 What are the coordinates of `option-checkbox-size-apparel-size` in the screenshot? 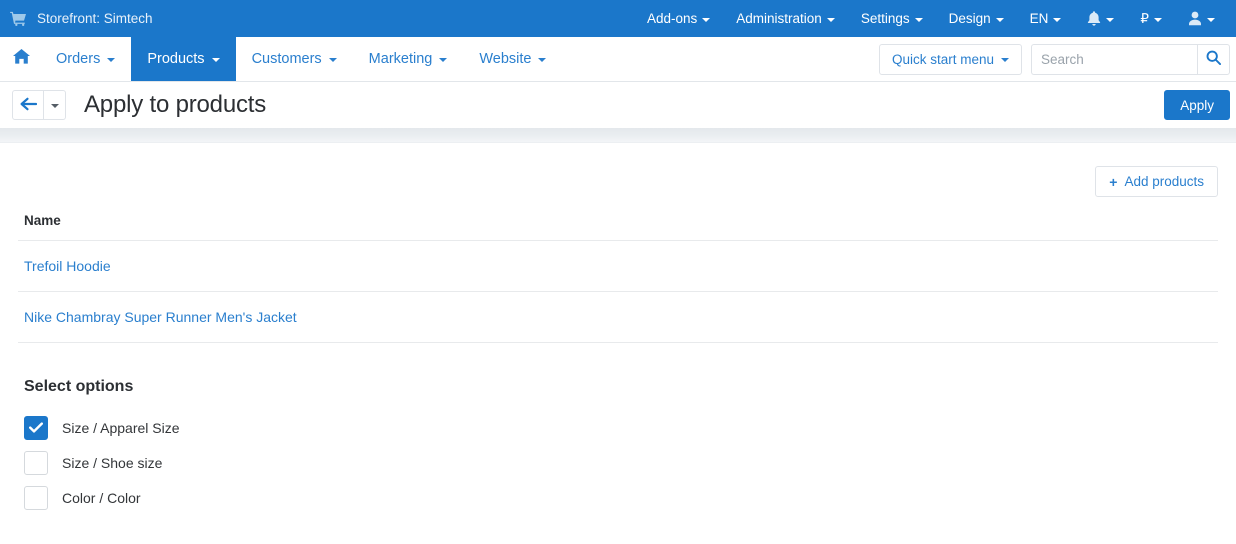 It's located at (36, 427).